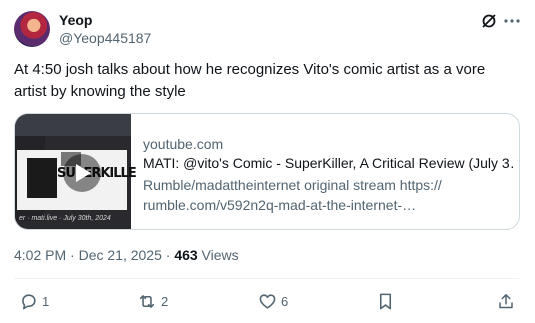 The image size is (535, 323). Describe the element at coordinates (512, 21) in the screenshot. I see `more-icon` at that location.